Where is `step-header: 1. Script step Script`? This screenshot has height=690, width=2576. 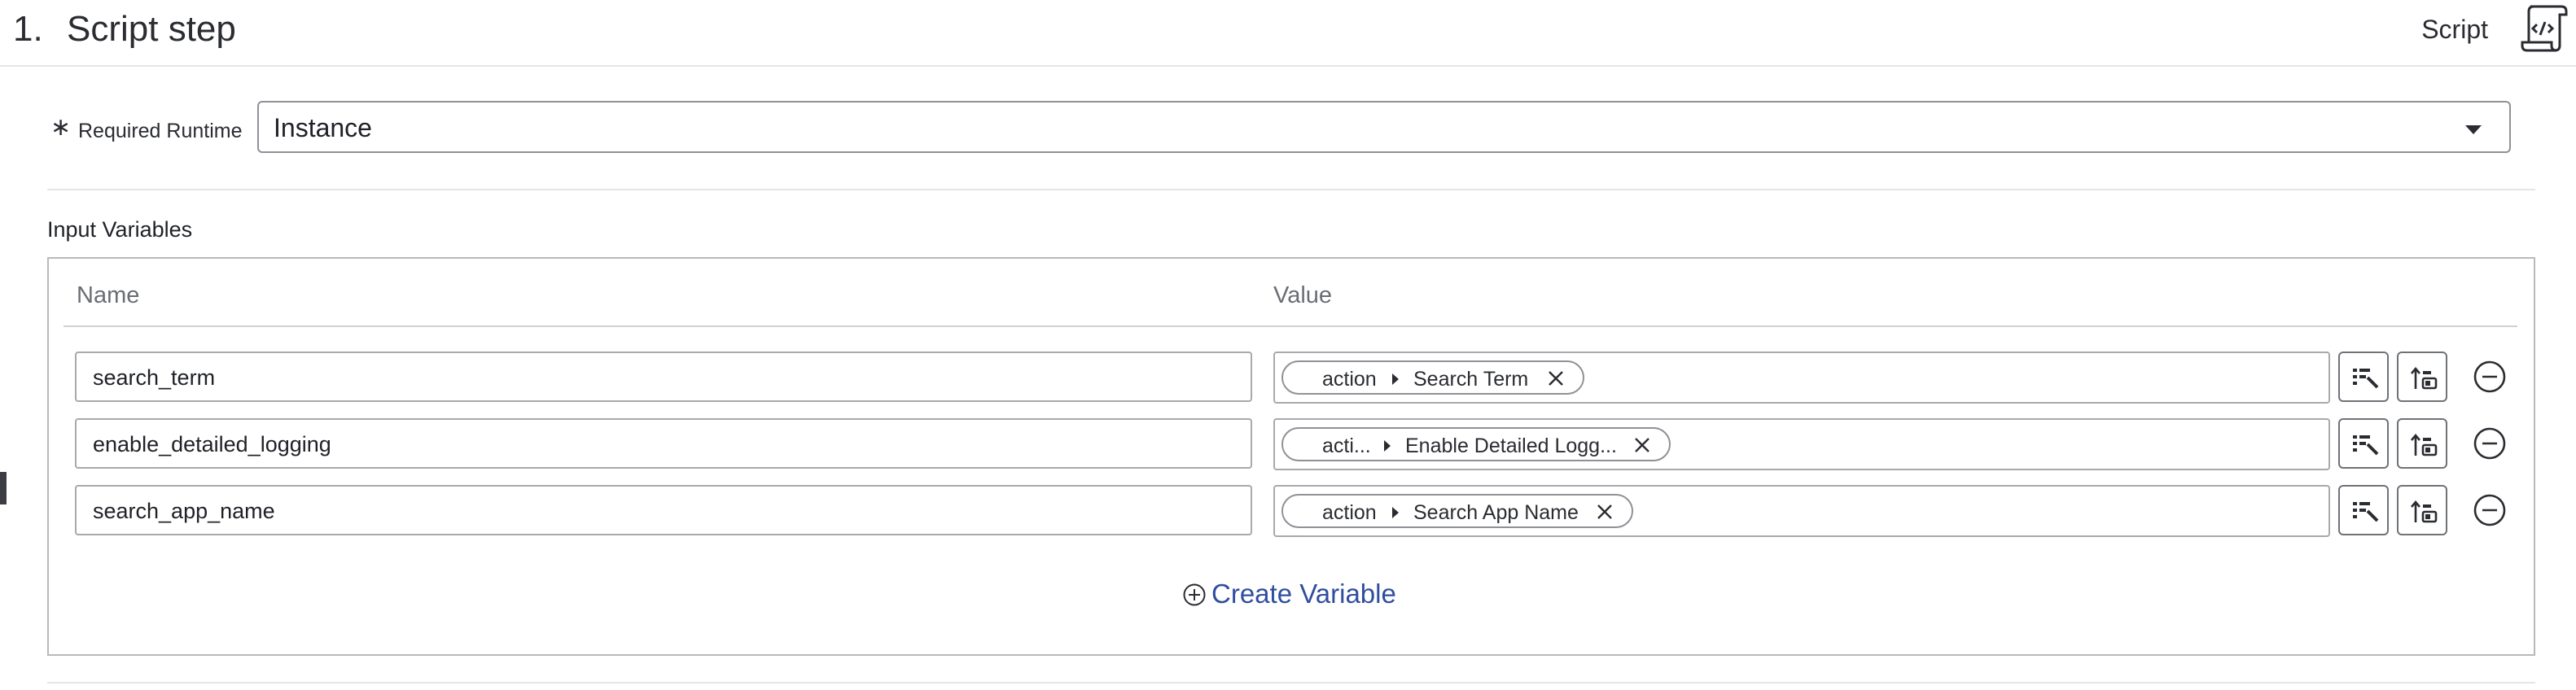 step-header: 1. Script step Script is located at coordinates (1288, 33).